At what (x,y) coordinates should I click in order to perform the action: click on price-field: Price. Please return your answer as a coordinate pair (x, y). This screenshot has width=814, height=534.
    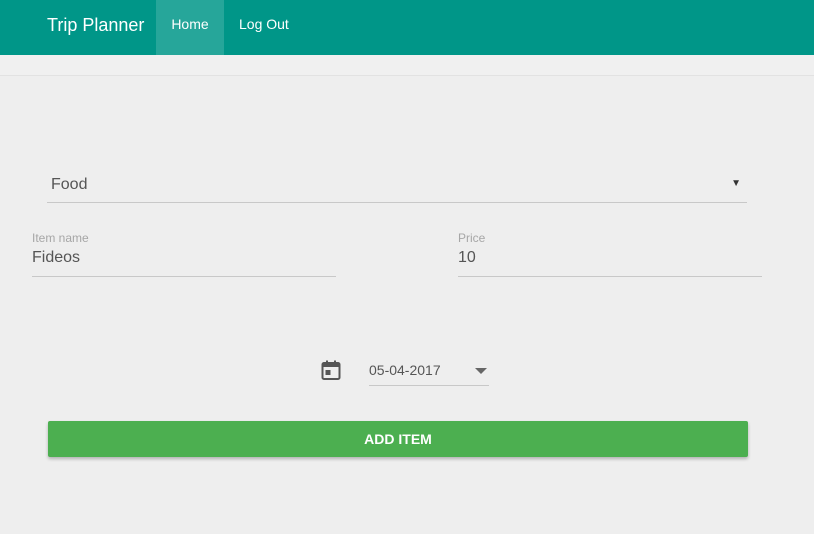
    Looking at the image, I should click on (610, 254).